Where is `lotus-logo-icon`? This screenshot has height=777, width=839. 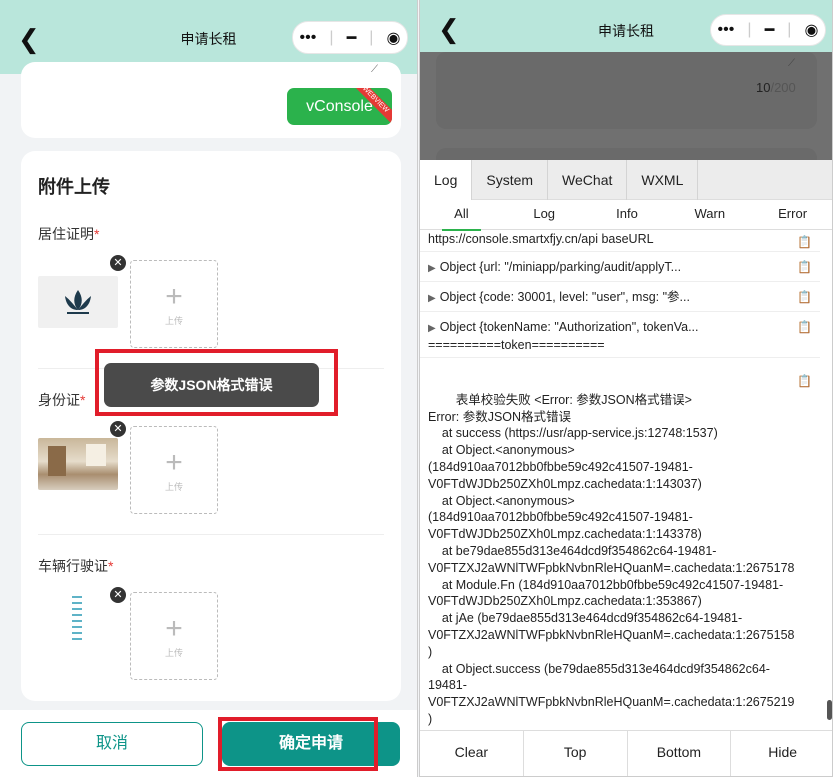 lotus-logo-icon is located at coordinates (78, 302).